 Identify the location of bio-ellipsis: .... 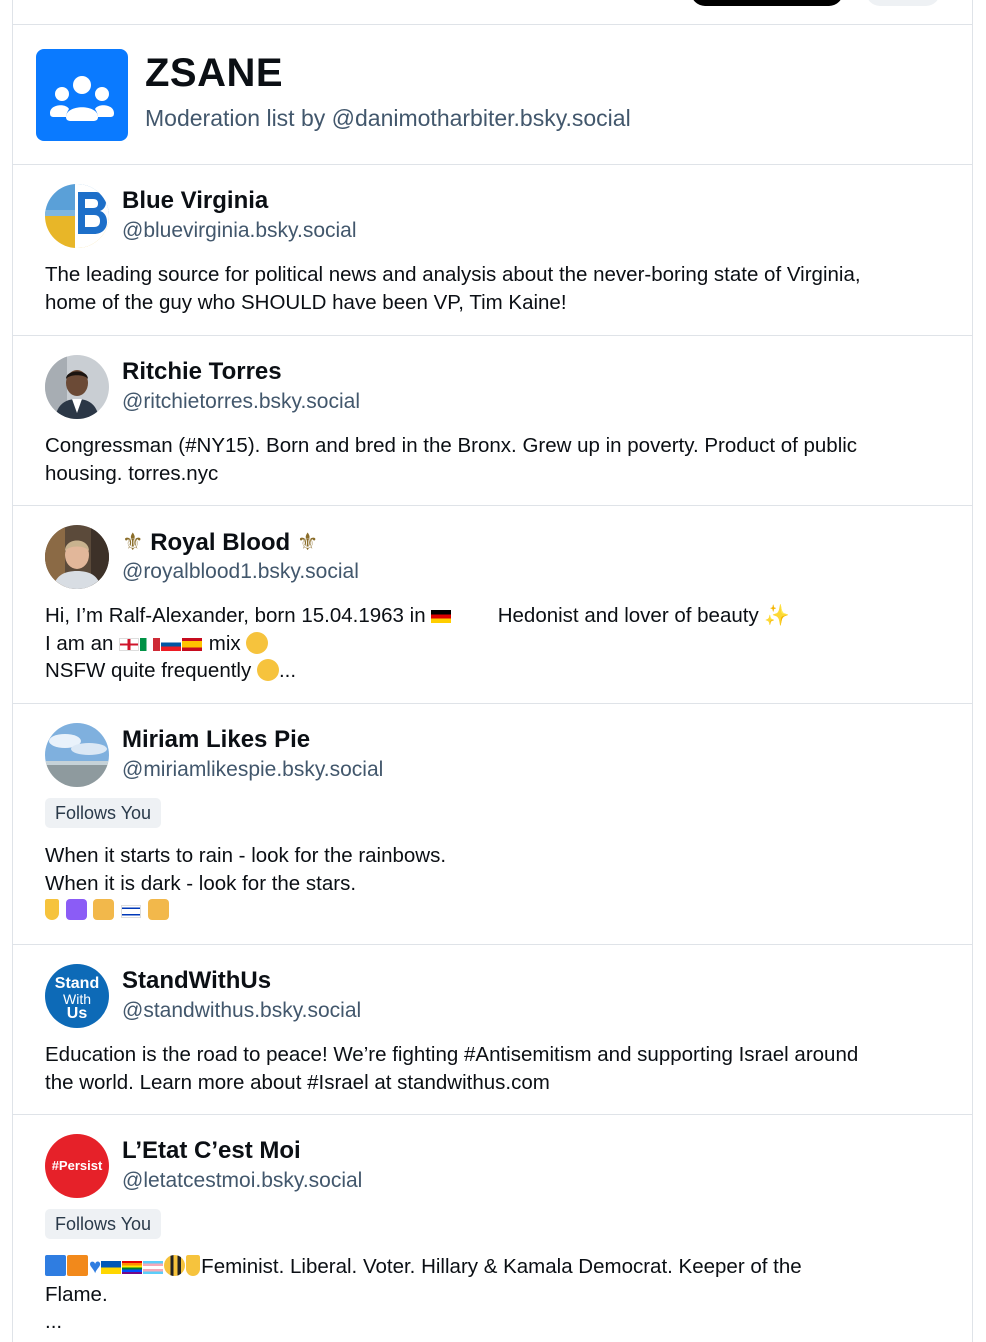
(287, 670).